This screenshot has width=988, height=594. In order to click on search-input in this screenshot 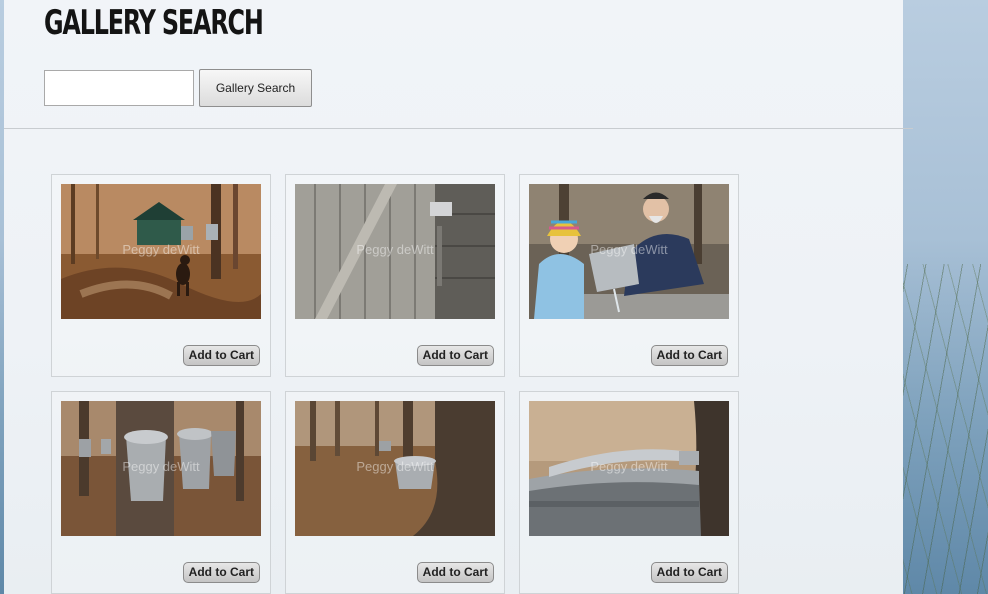, I will do `click(119, 88)`.